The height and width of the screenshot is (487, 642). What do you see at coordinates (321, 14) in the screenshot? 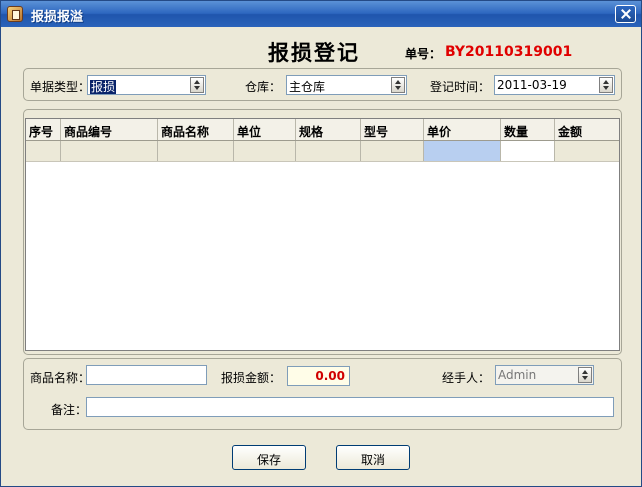
I see `title-bar: 报损报溢` at bounding box center [321, 14].